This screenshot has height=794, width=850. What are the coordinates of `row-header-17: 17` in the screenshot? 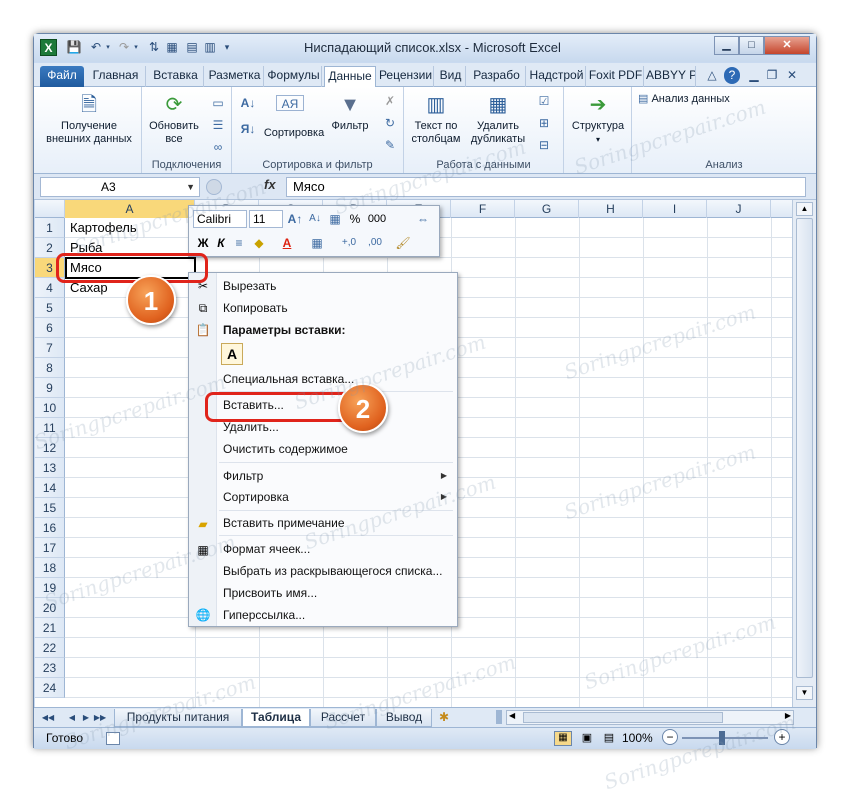 It's located at (50, 548).